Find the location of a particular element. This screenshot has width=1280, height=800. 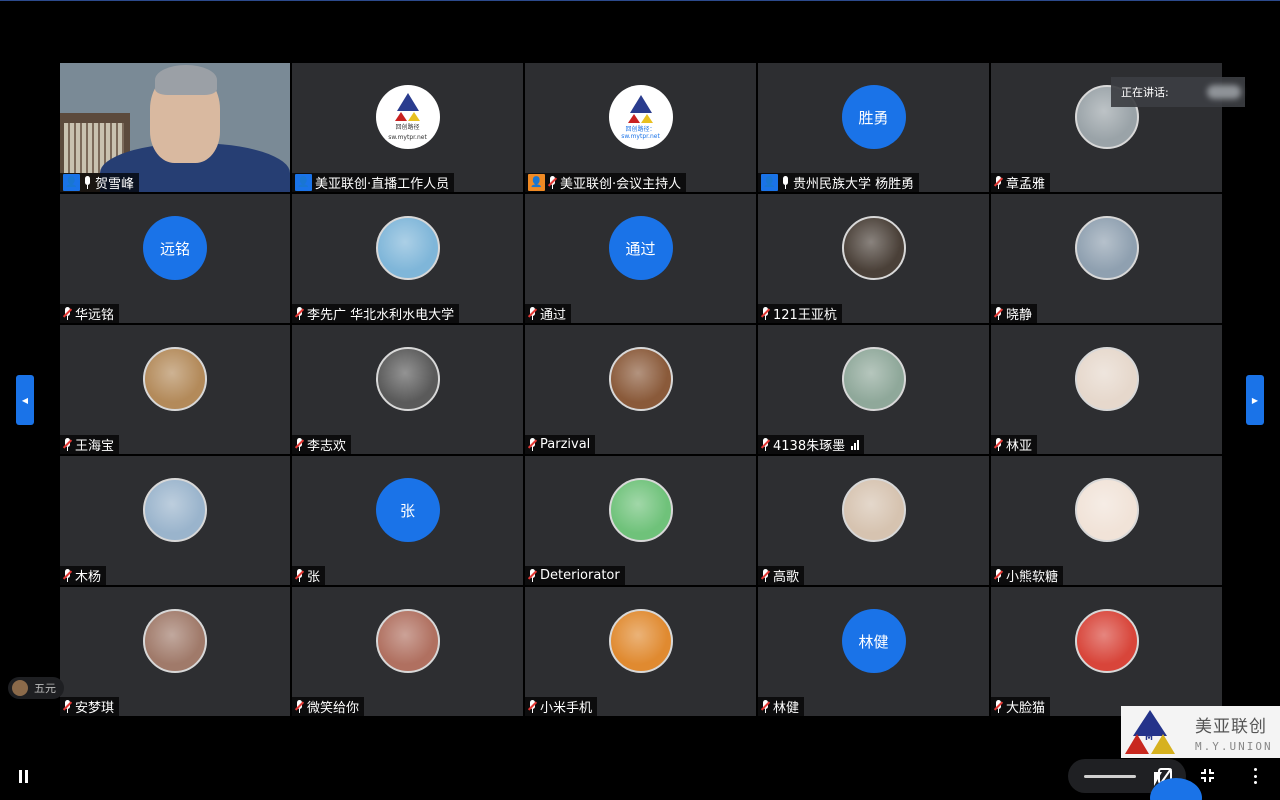

participant-name: 美亚联创·直播工作人员 is located at coordinates (382, 184).